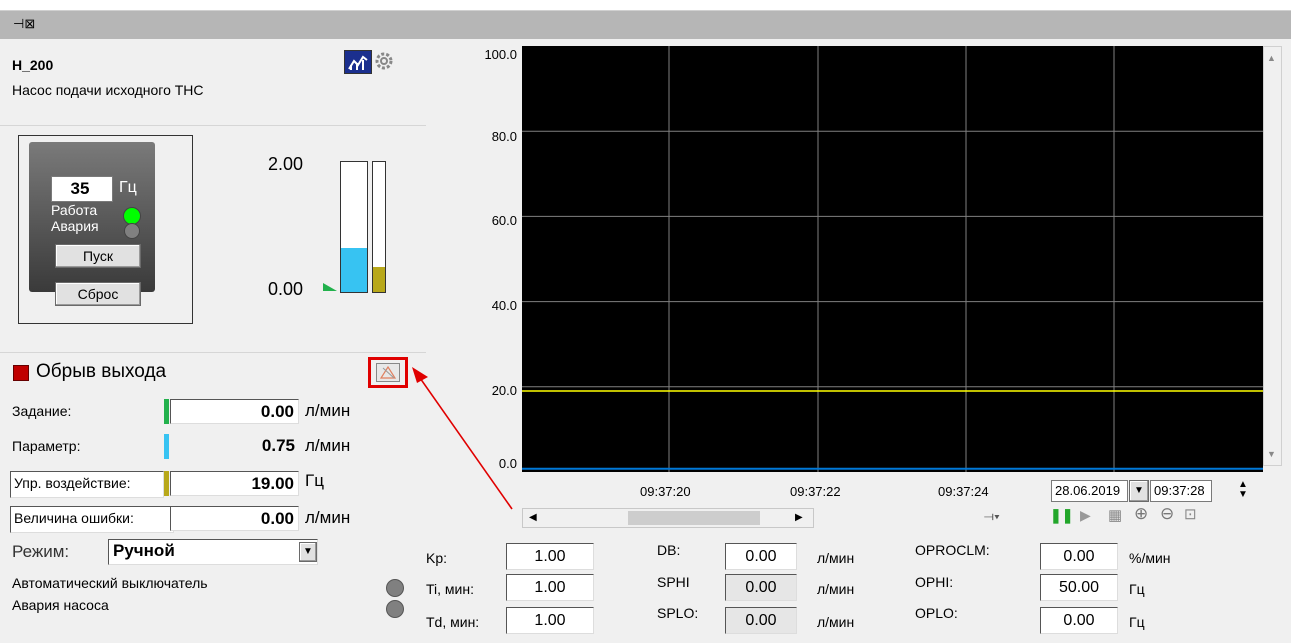  What do you see at coordinates (1271, 58) in the screenshot?
I see `scroll-up-icon: ▲` at bounding box center [1271, 58].